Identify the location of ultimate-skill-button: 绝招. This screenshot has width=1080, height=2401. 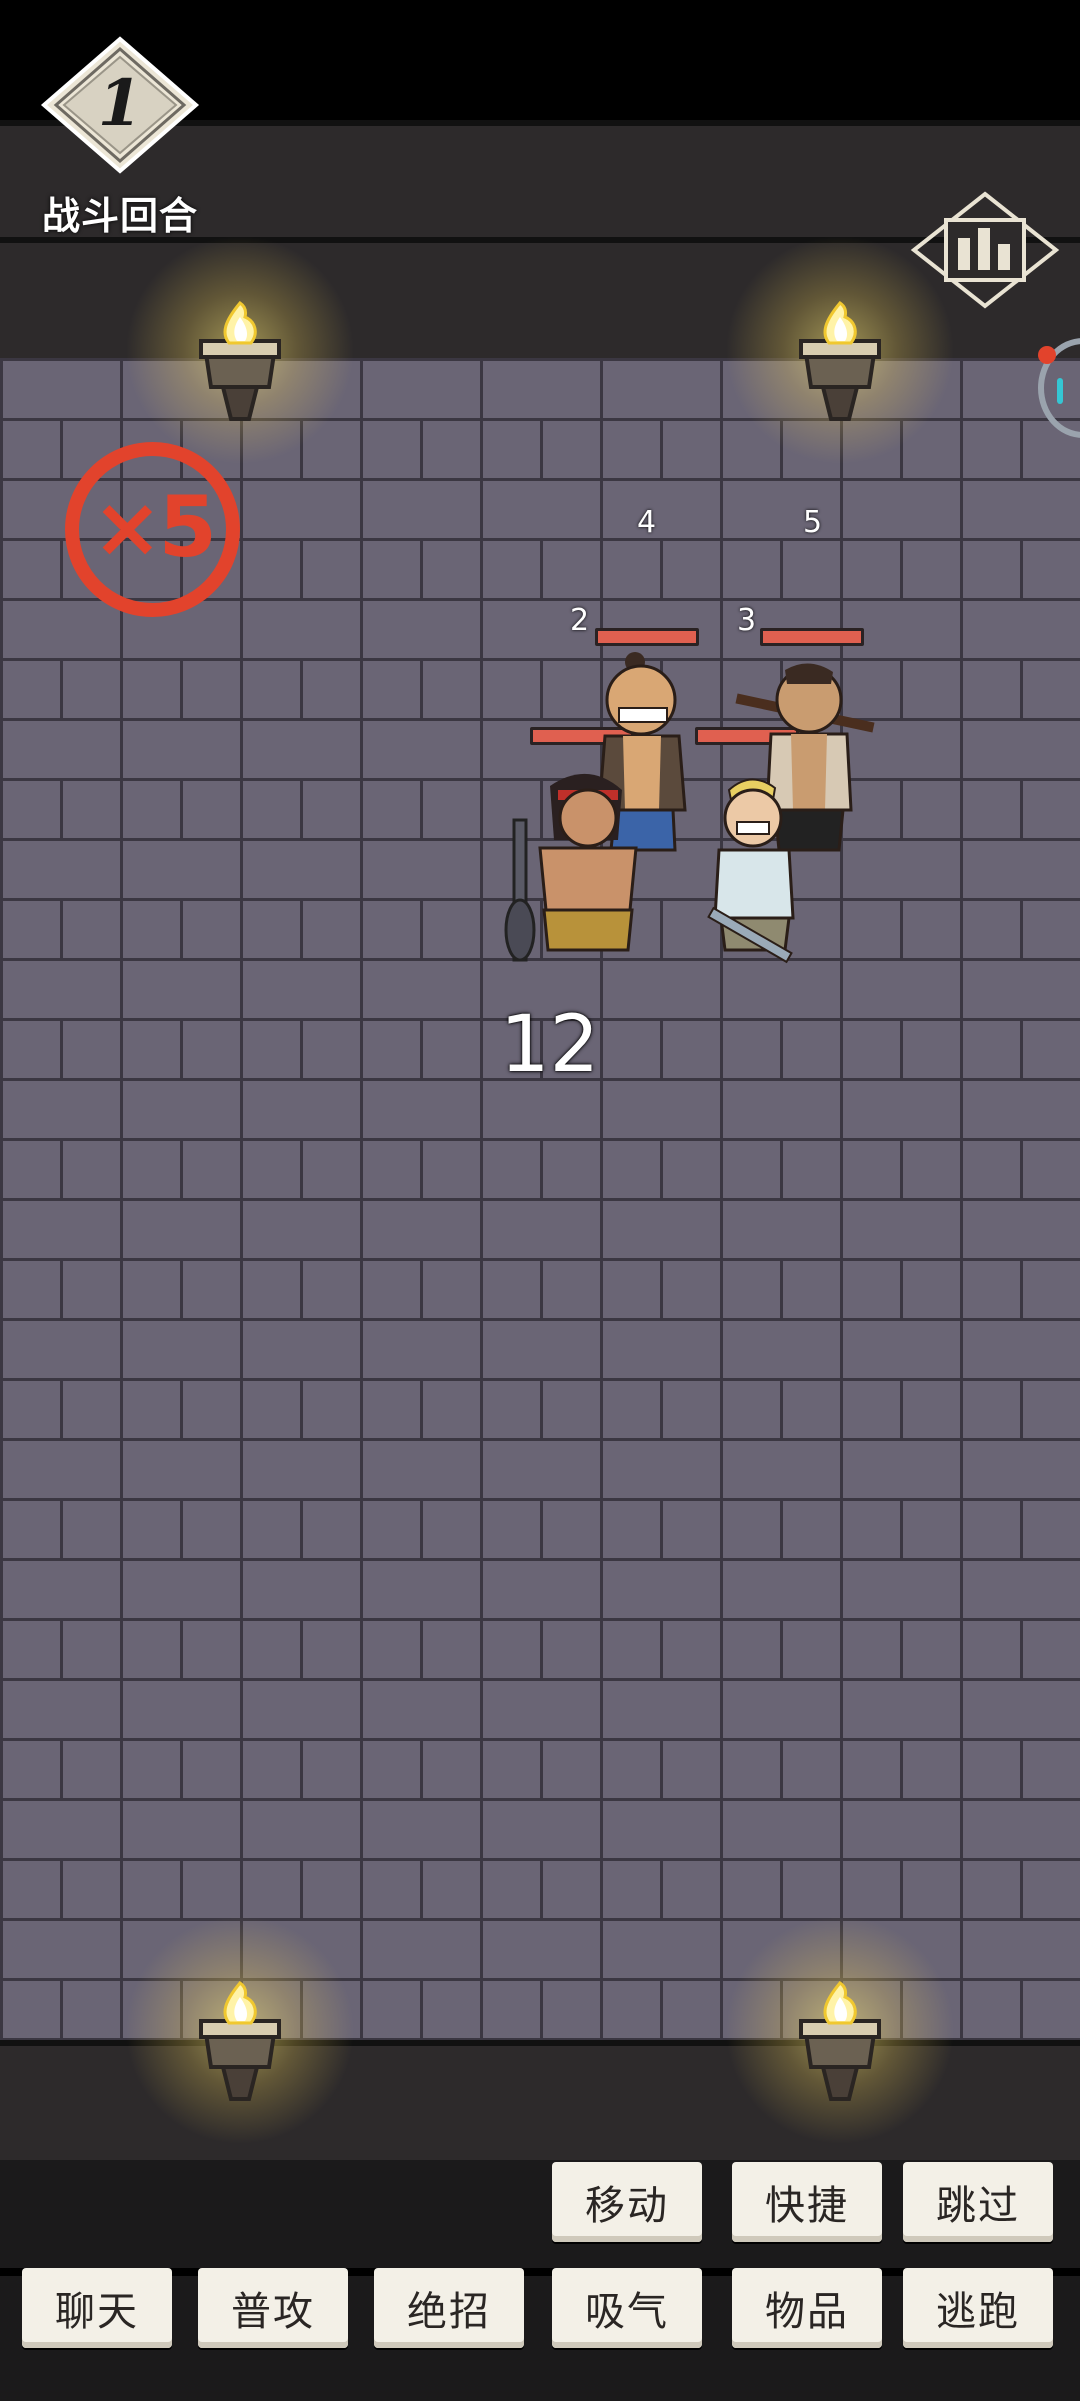
(449, 2308).